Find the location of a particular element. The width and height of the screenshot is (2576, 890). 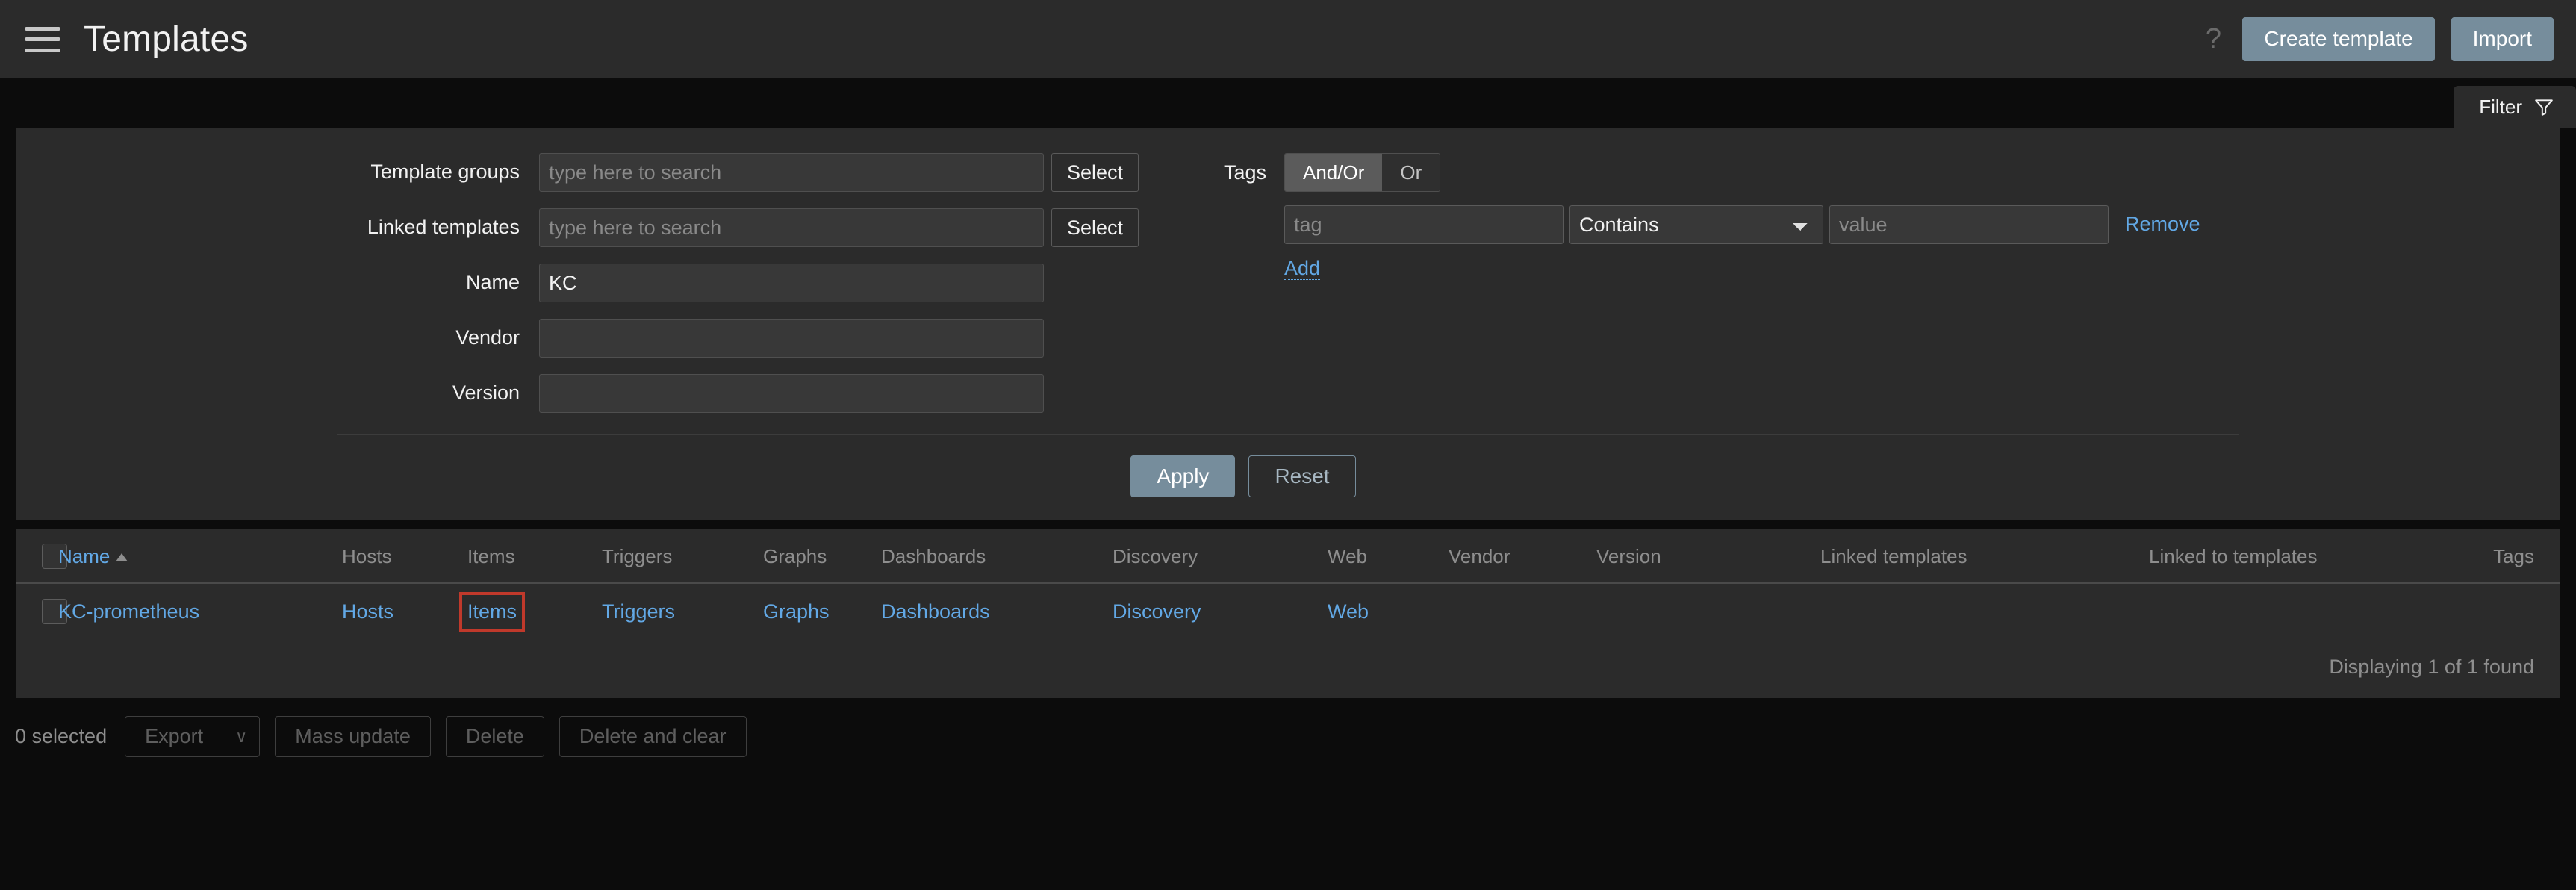

web-link: Web is located at coordinates (1348, 611).